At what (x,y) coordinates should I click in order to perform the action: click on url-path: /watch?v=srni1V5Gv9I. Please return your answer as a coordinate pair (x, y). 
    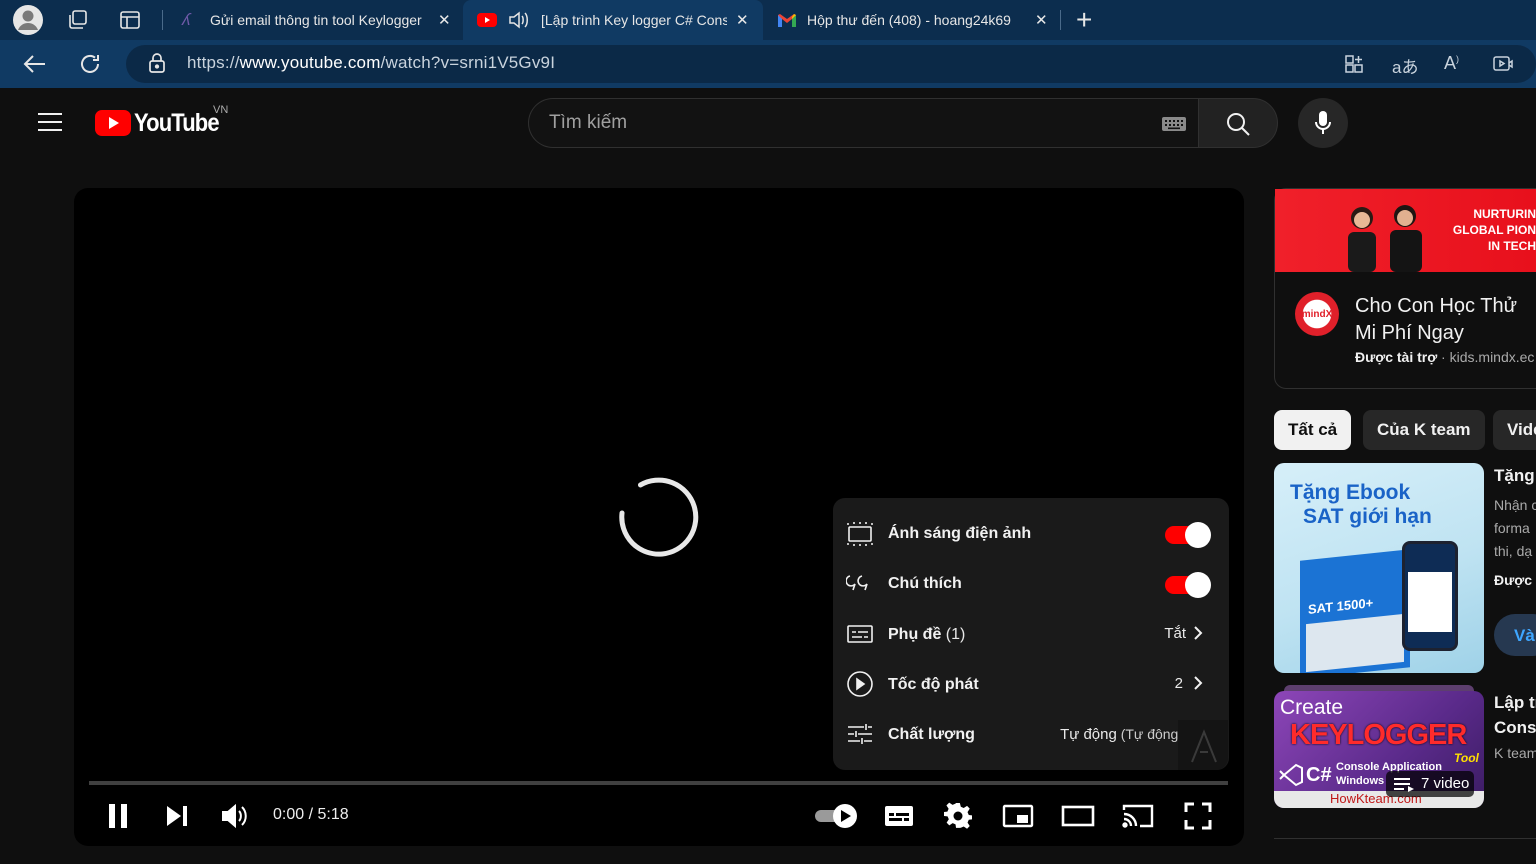
    Looking at the image, I should click on (468, 62).